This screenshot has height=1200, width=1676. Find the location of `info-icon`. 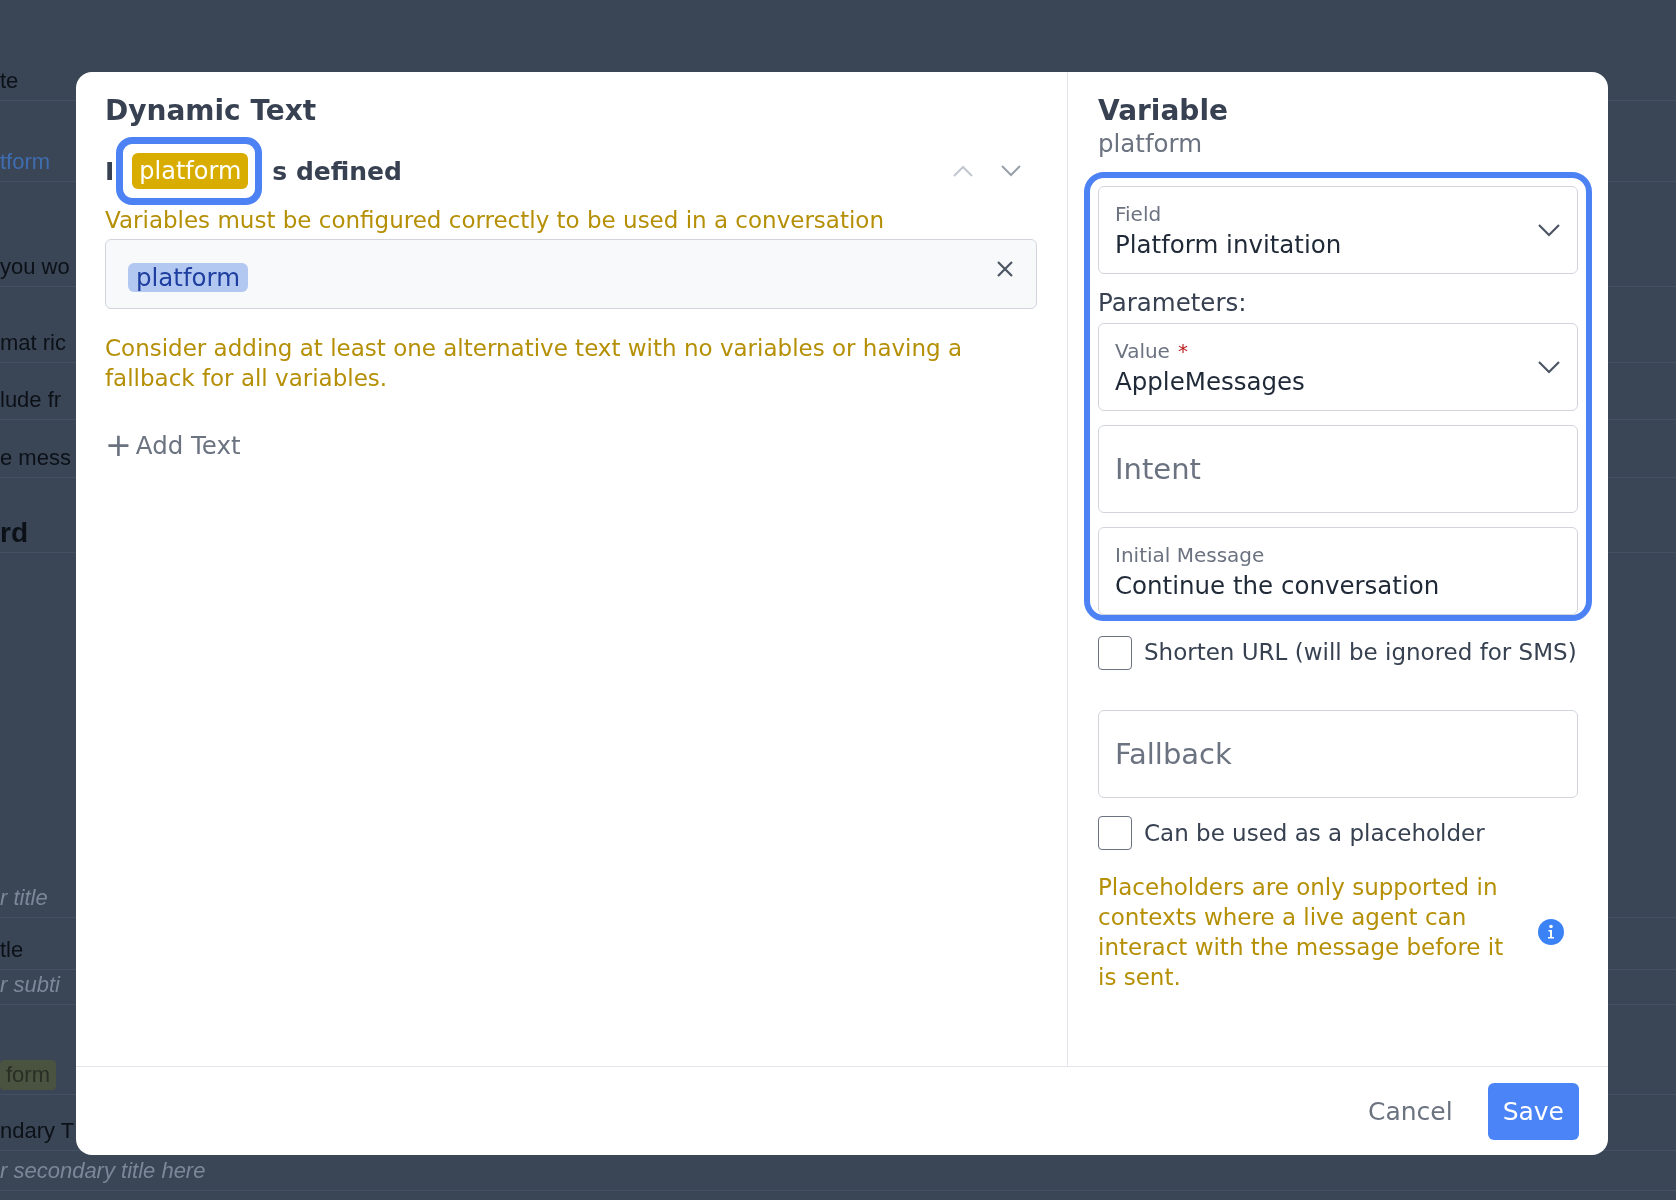

info-icon is located at coordinates (1551, 932).